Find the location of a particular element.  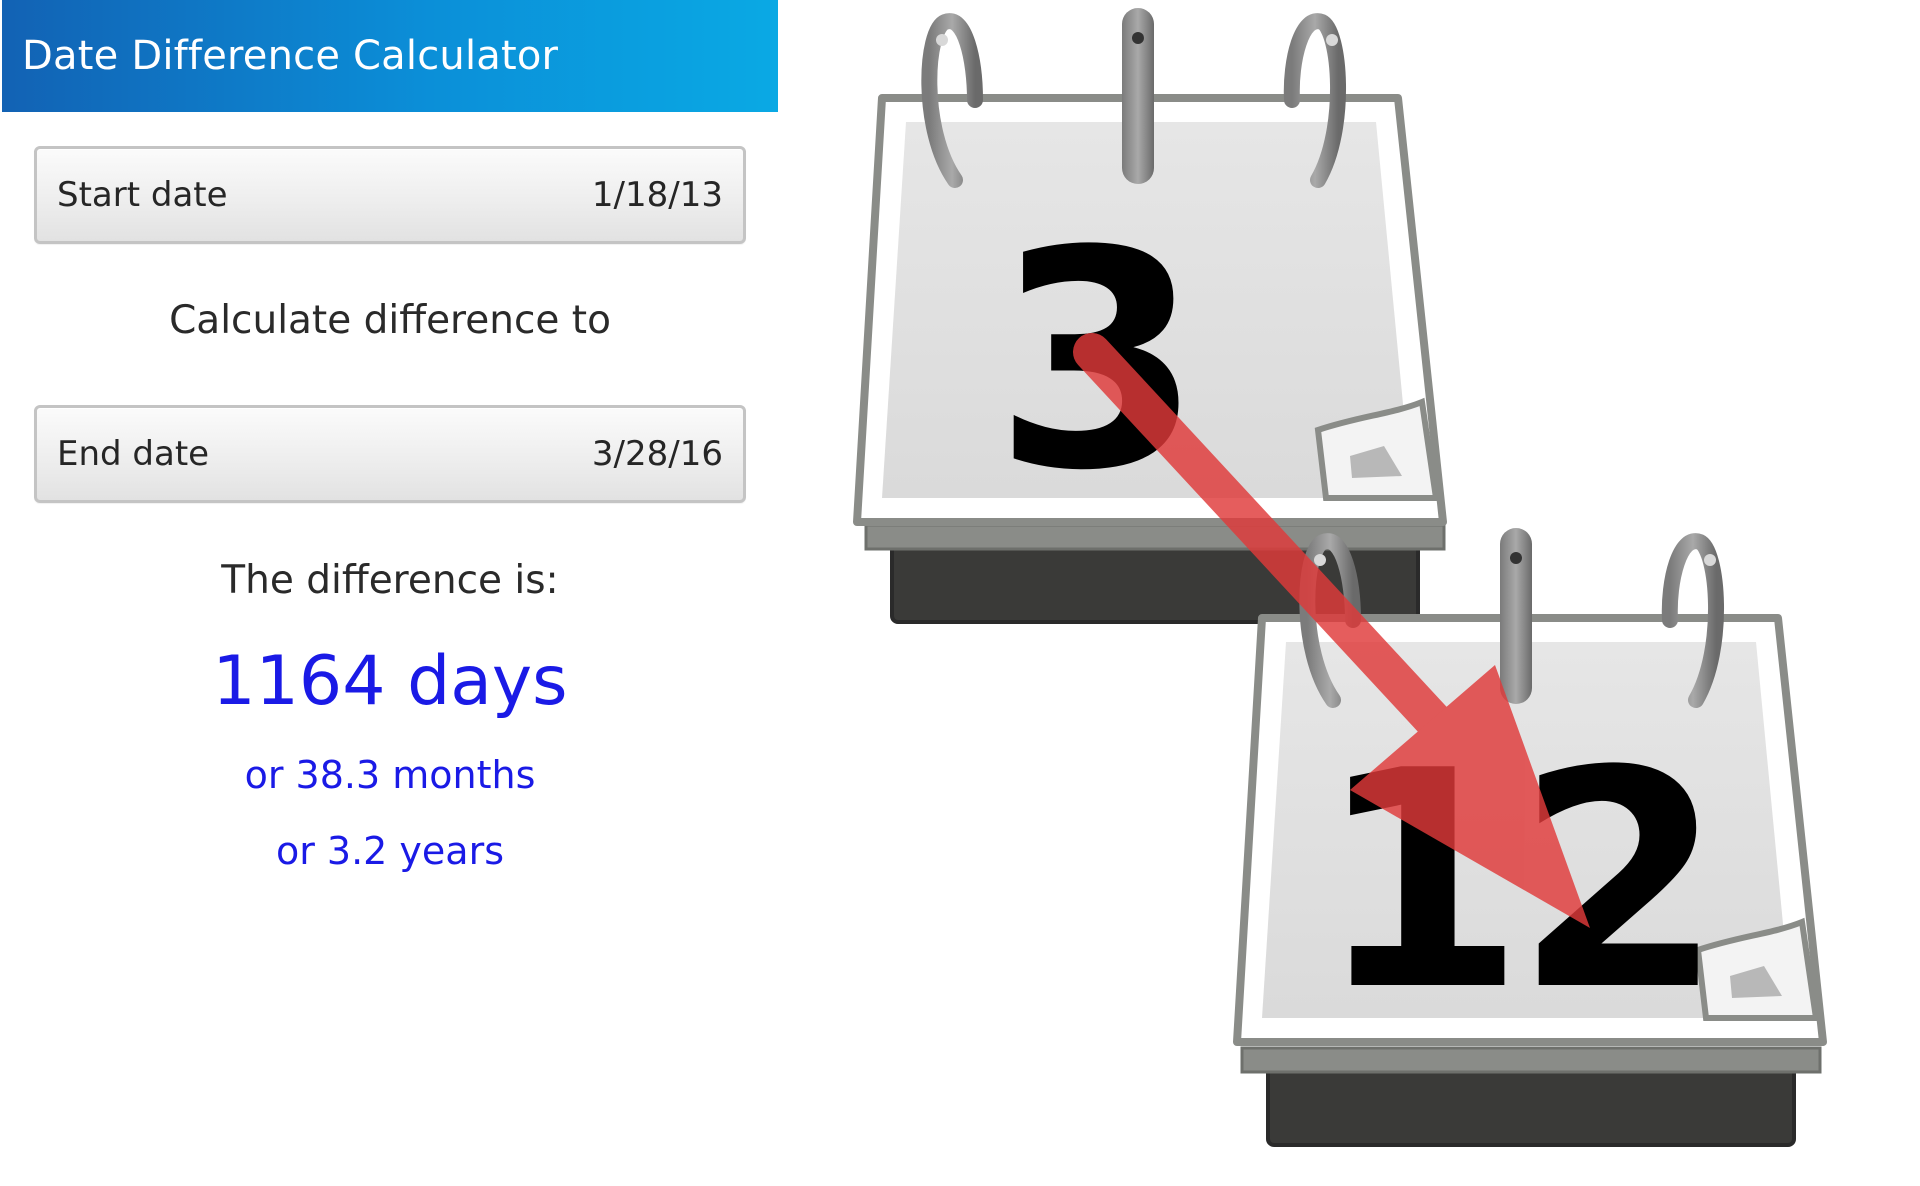

end-date-label: End date is located at coordinates (133, 454).